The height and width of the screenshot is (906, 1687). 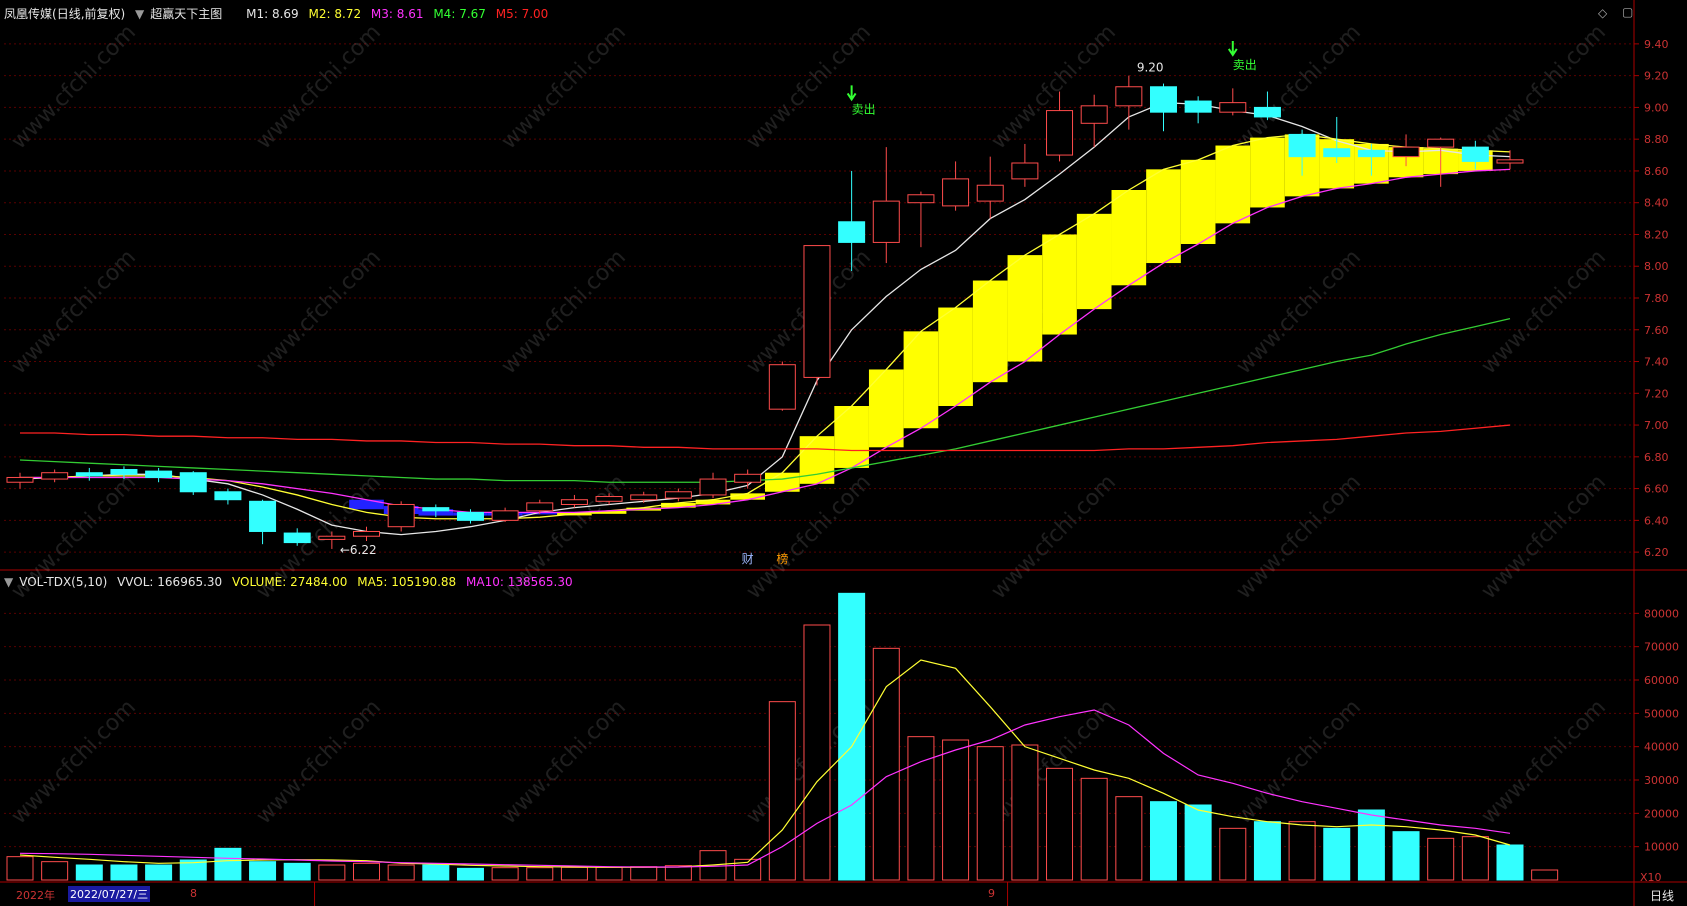 What do you see at coordinates (1245, 65) in the screenshot?
I see `sell-signal-label: 卖出` at bounding box center [1245, 65].